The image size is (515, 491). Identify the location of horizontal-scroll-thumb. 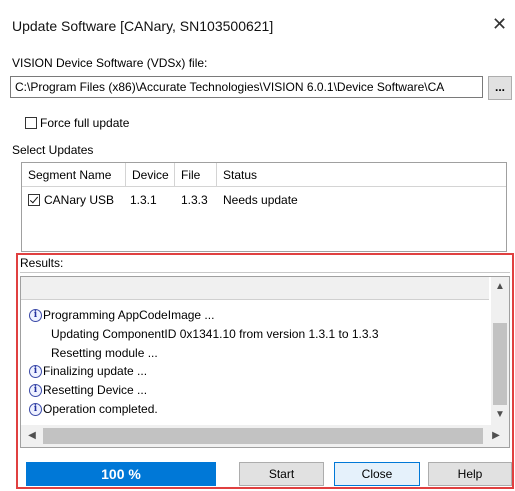
(263, 436).